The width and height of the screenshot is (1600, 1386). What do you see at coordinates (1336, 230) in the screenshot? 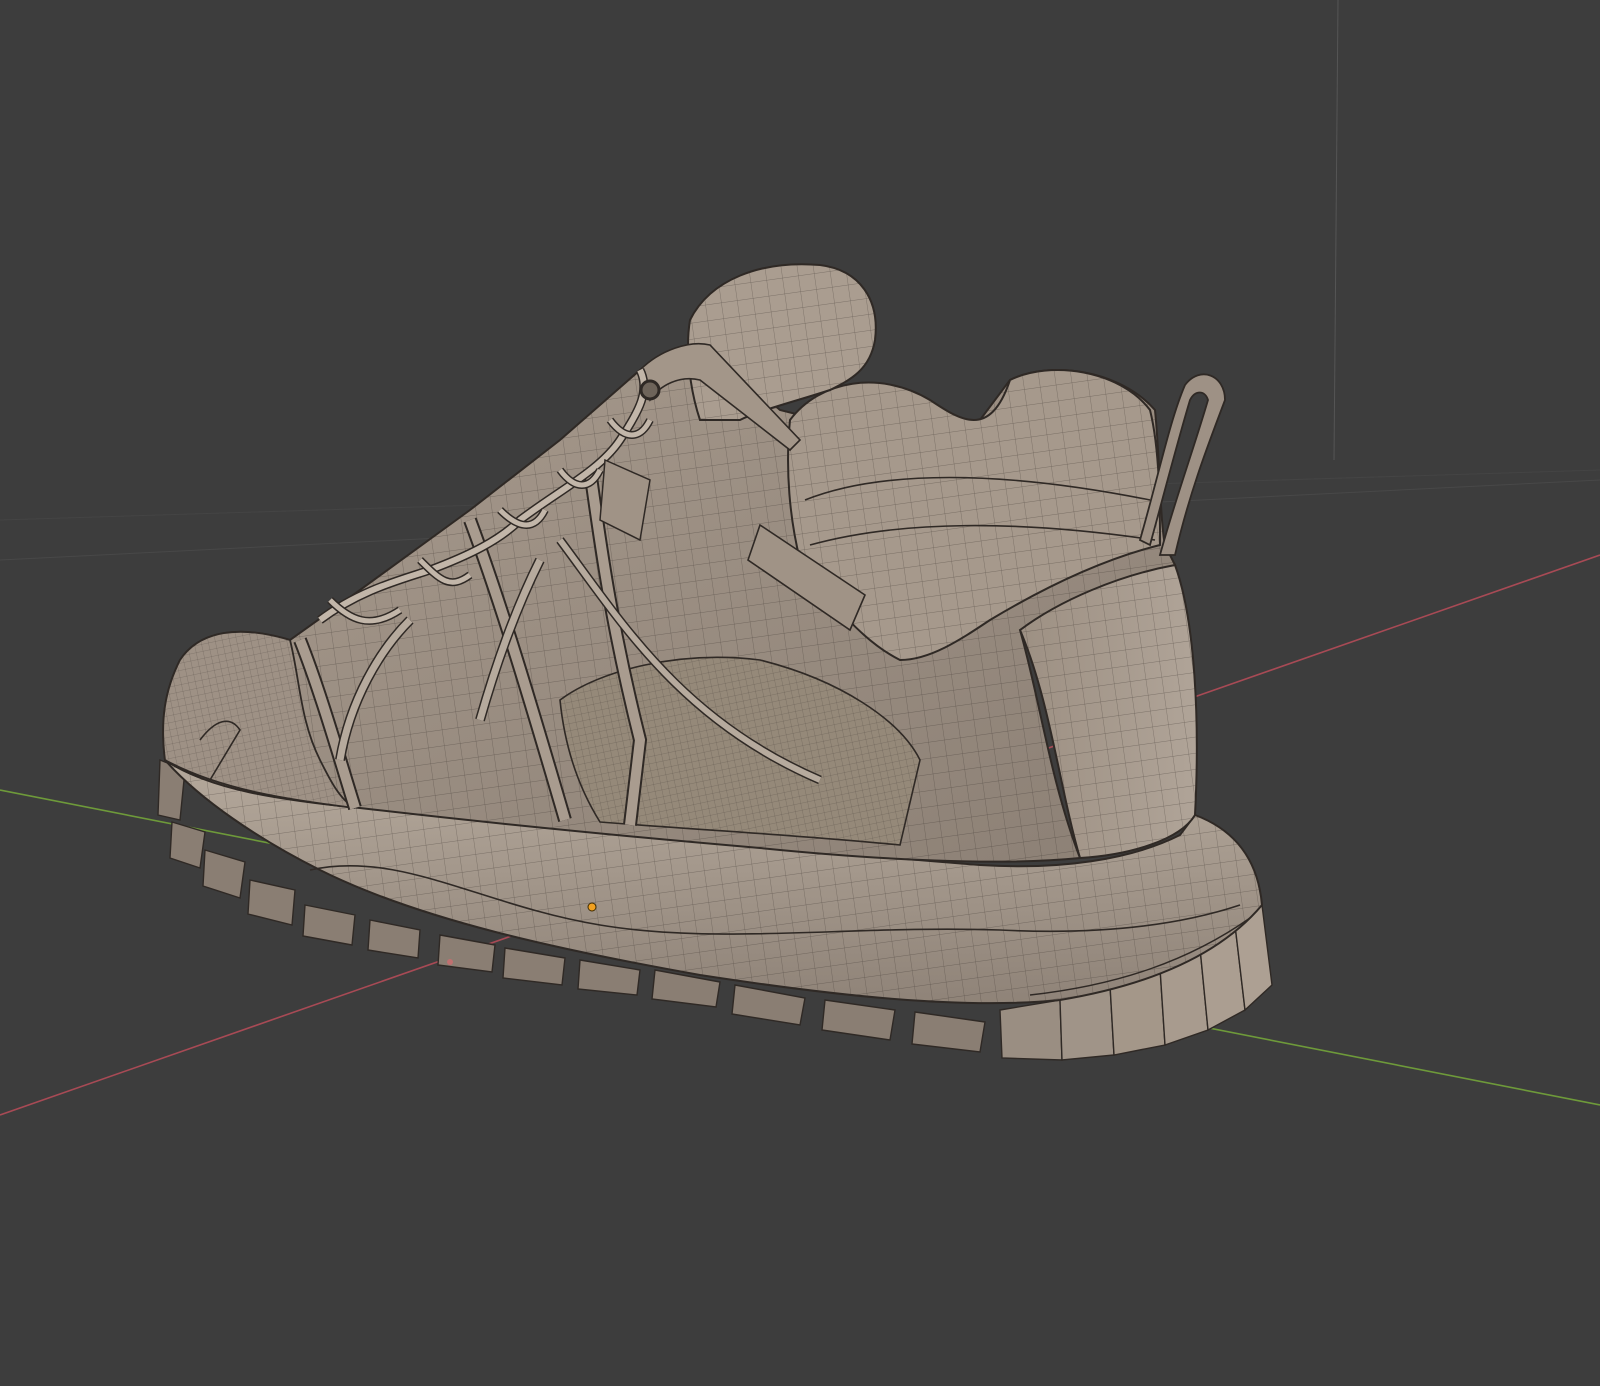
I see `z-axis-line` at bounding box center [1336, 230].